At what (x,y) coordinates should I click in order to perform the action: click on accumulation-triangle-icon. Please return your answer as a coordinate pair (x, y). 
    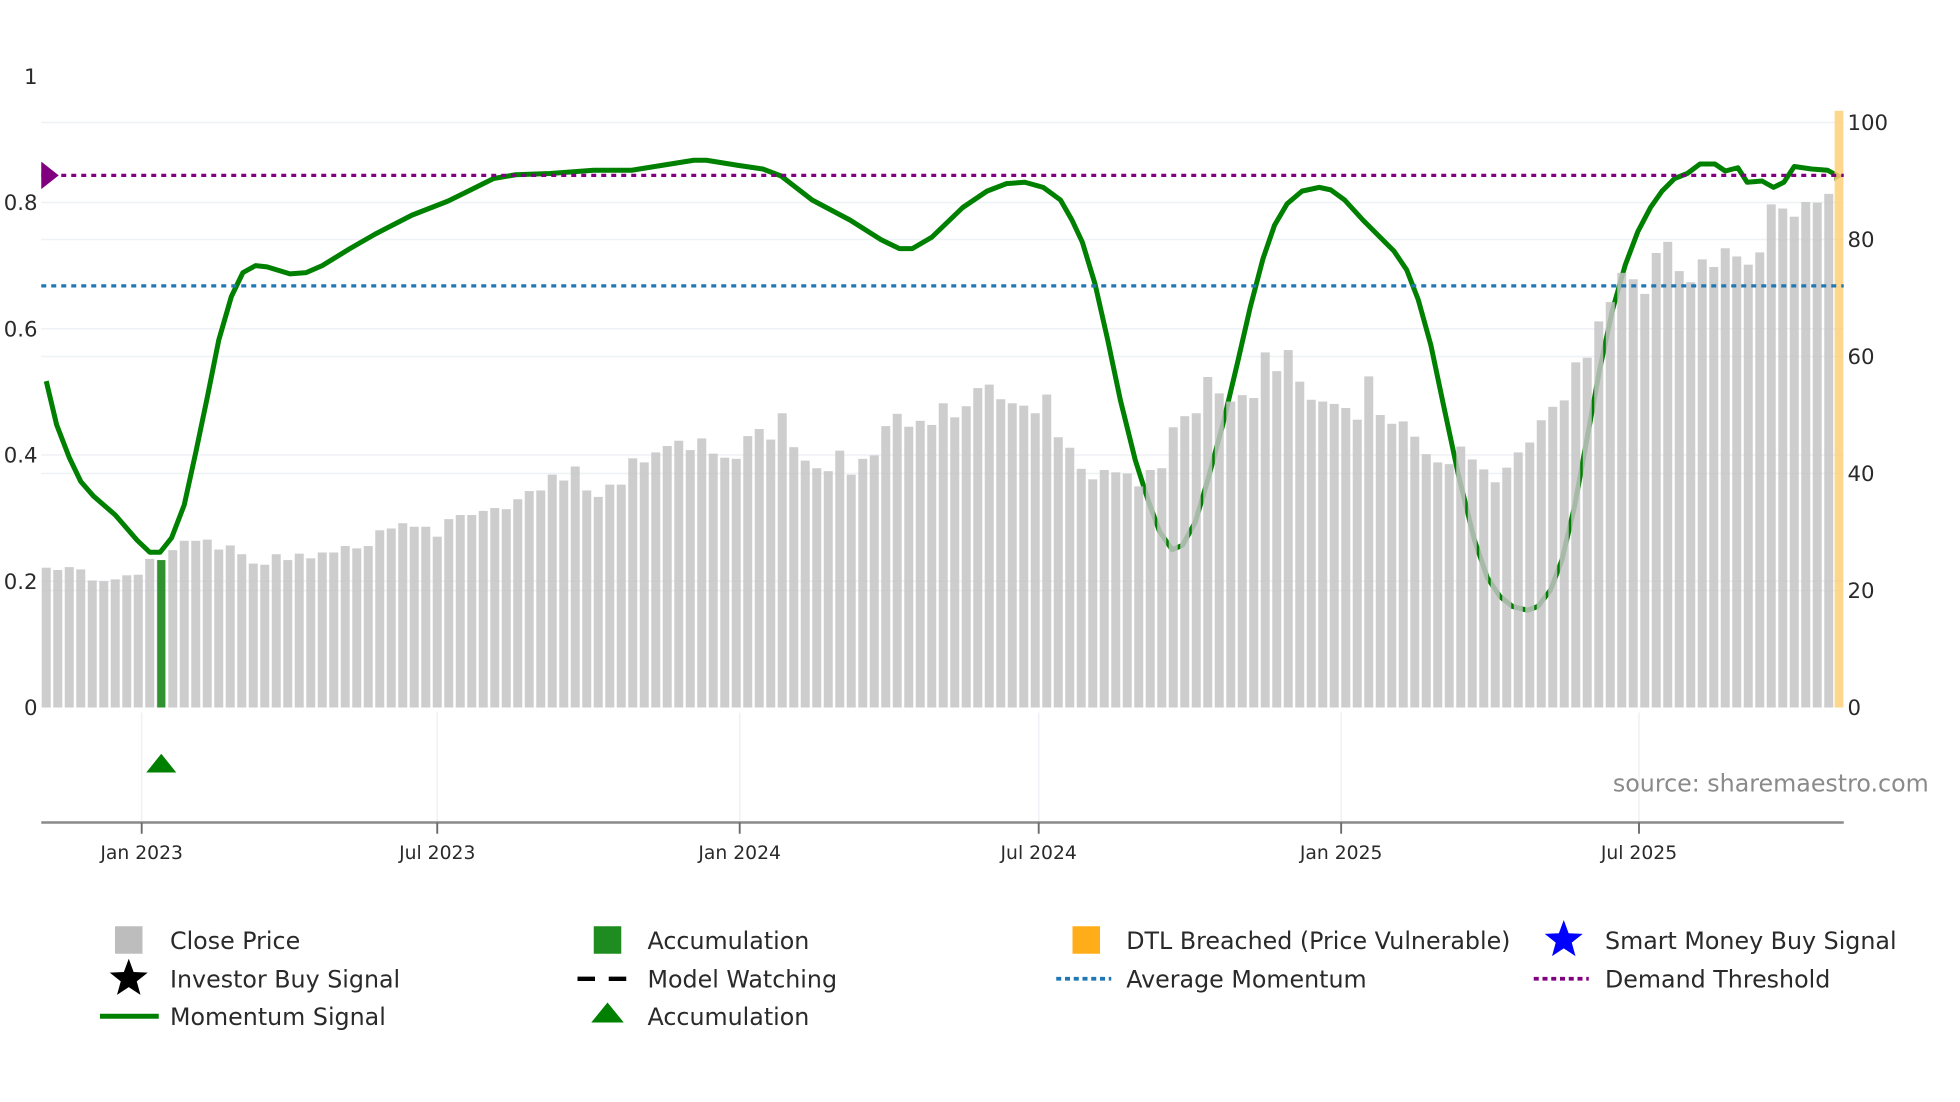
    Looking at the image, I should click on (161, 763).